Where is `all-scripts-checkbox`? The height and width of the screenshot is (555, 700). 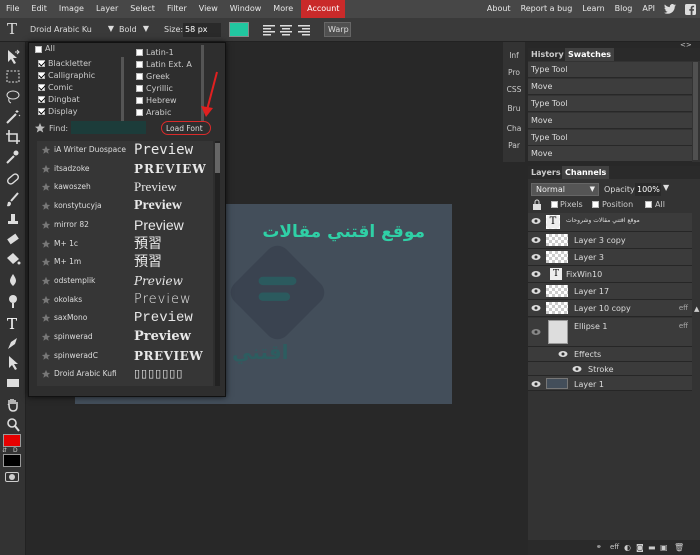 all-scripts-checkbox is located at coordinates (38, 49).